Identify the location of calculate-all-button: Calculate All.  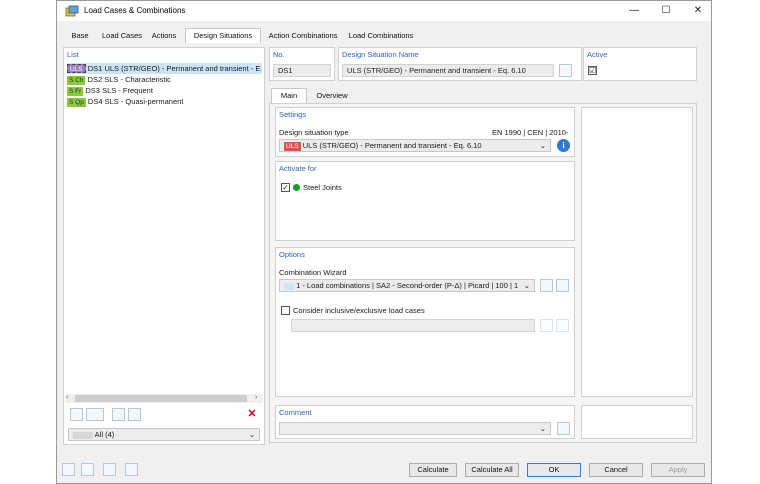
(492, 470).